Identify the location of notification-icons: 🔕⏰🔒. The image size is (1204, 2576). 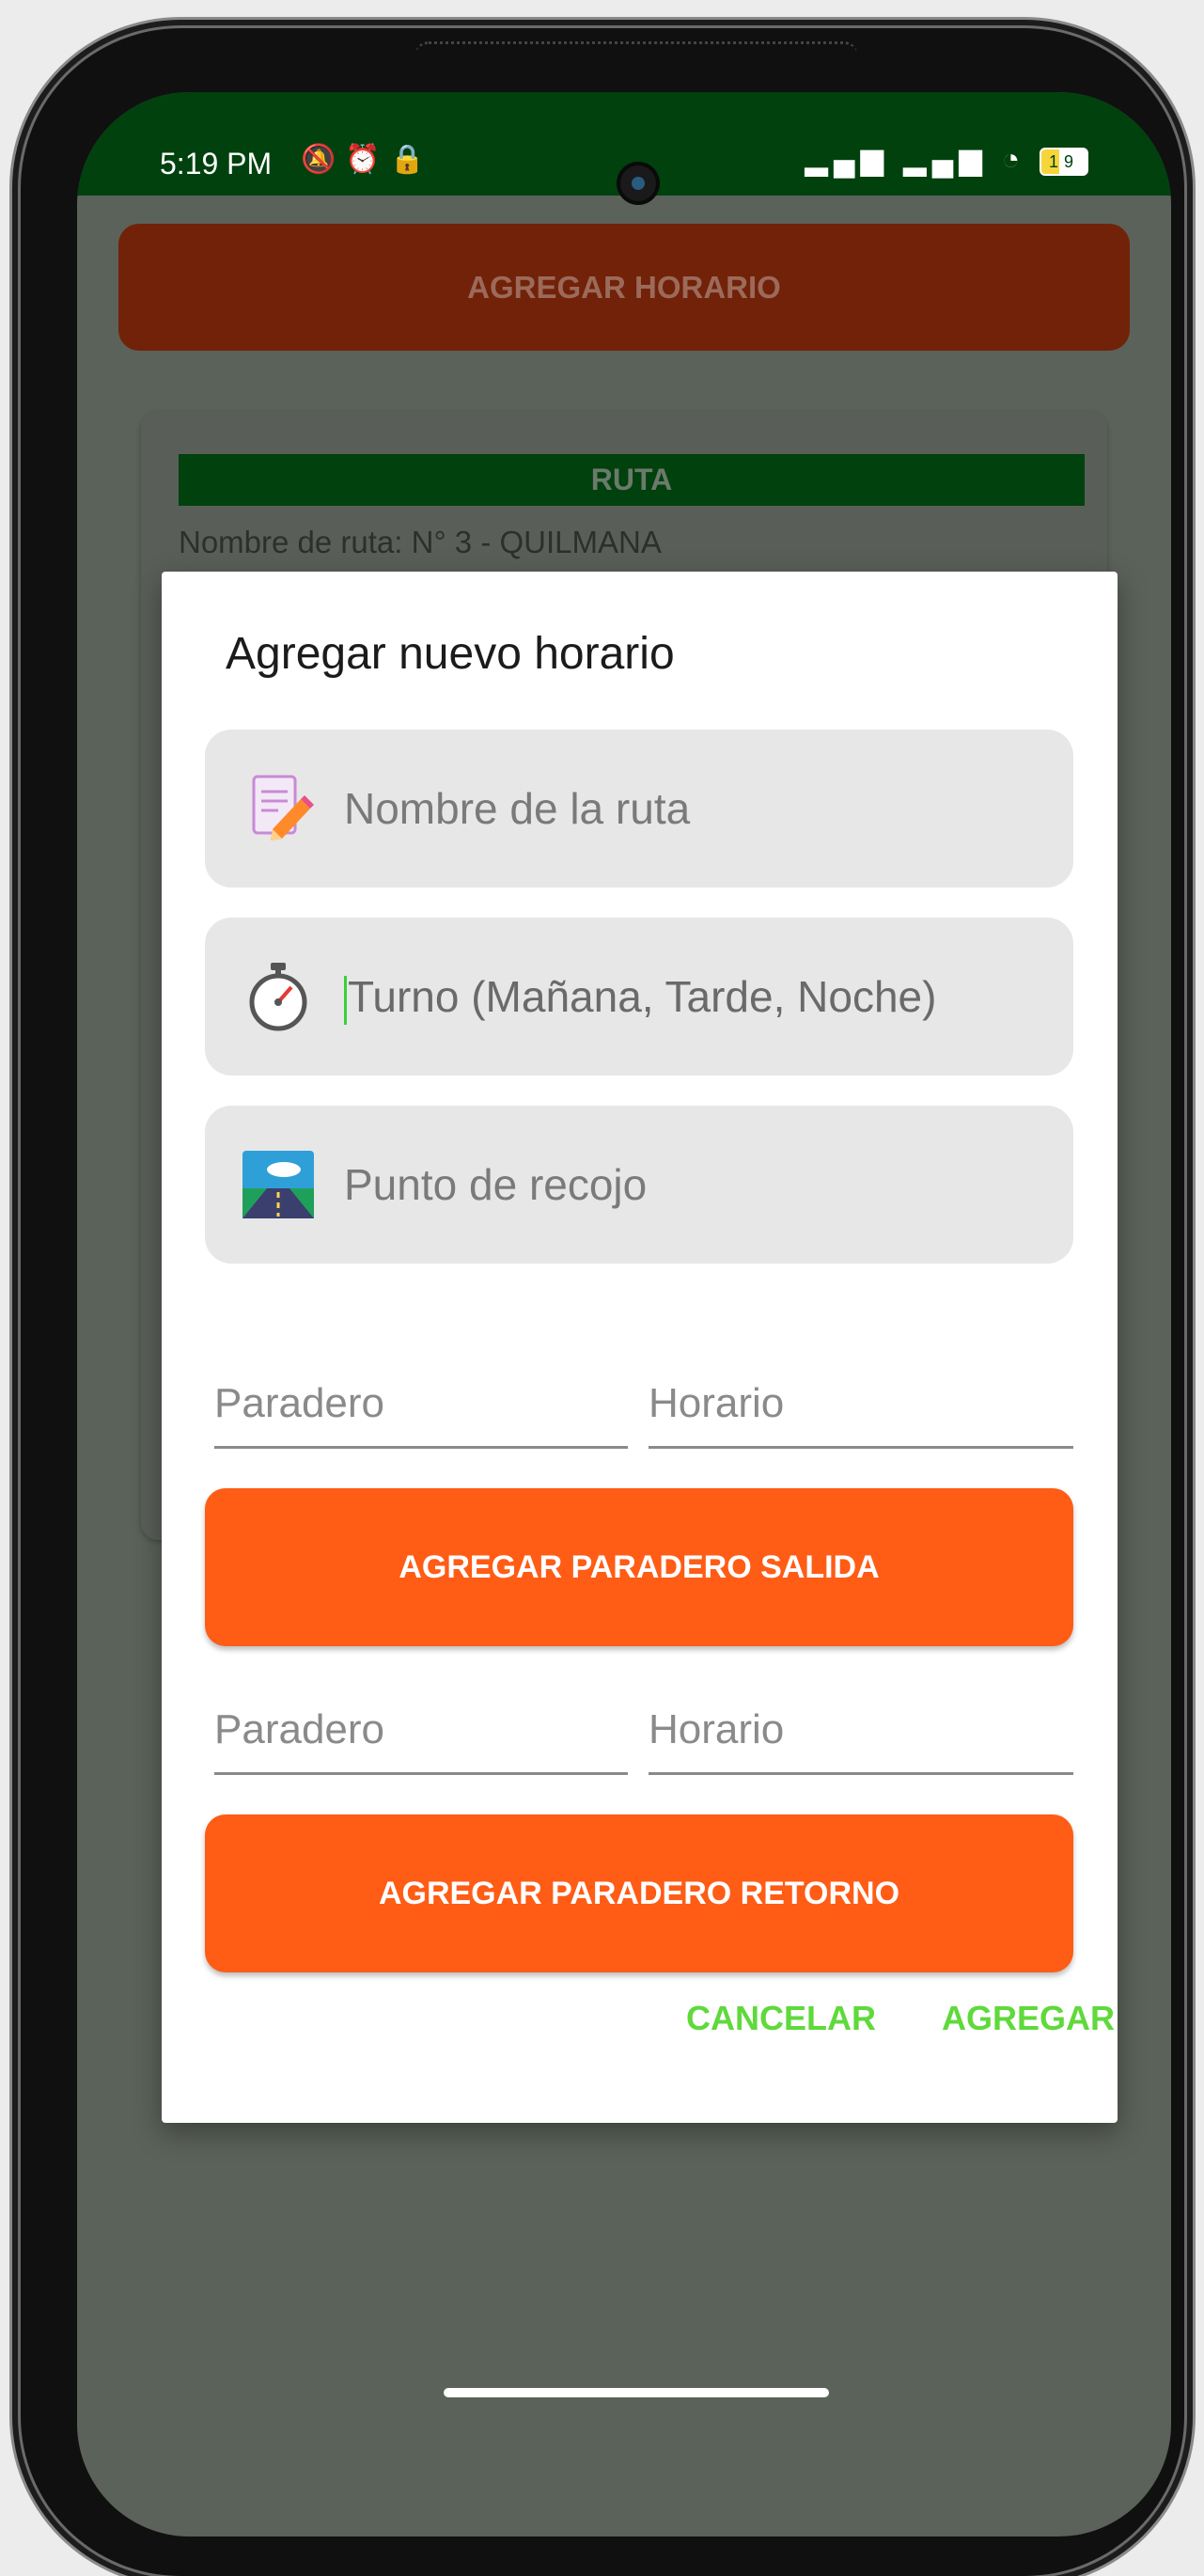
(367, 159).